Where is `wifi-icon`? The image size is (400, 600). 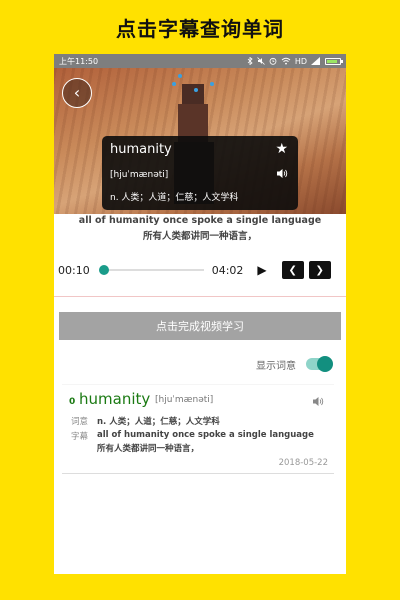
wifi-icon is located at coordinates (286, 61).